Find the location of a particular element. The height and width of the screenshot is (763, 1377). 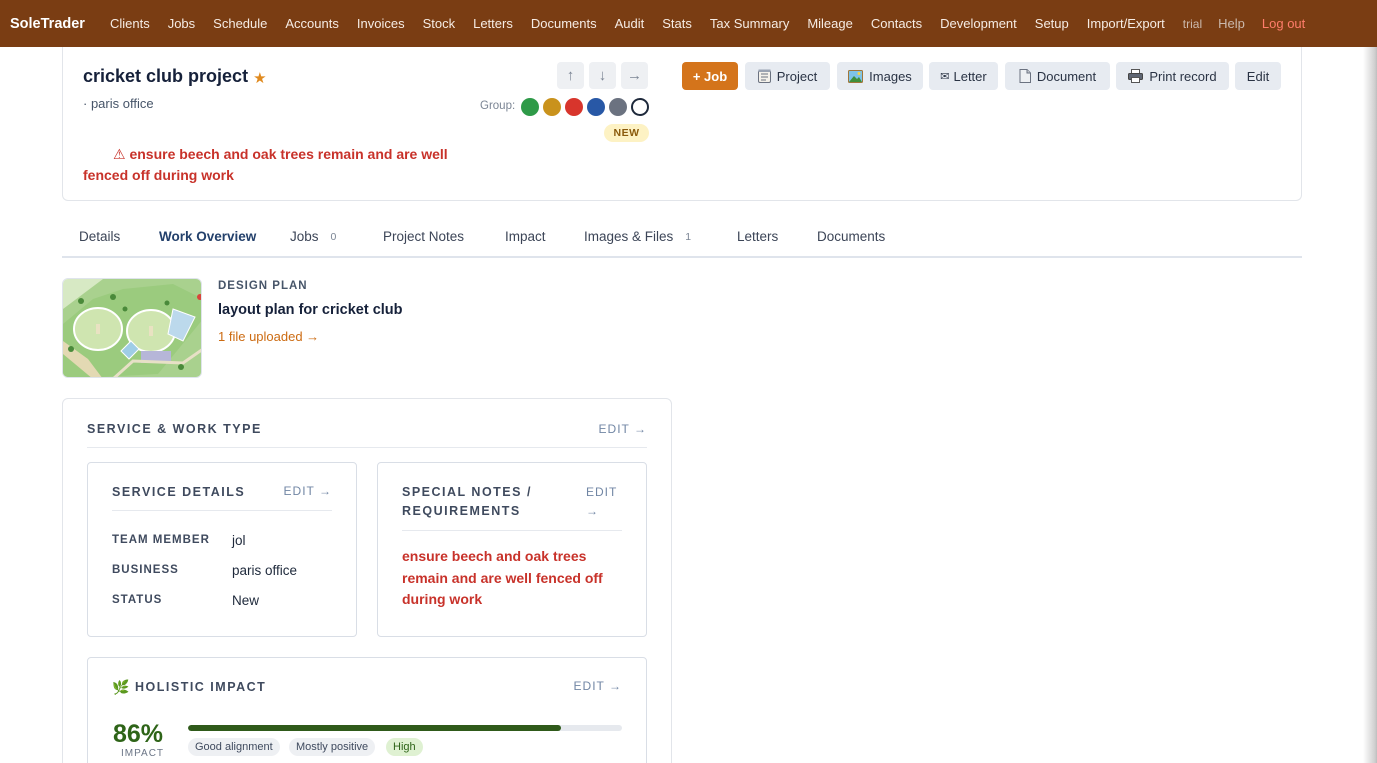

tab-impact: Impact is located at coordinates (525, 236).